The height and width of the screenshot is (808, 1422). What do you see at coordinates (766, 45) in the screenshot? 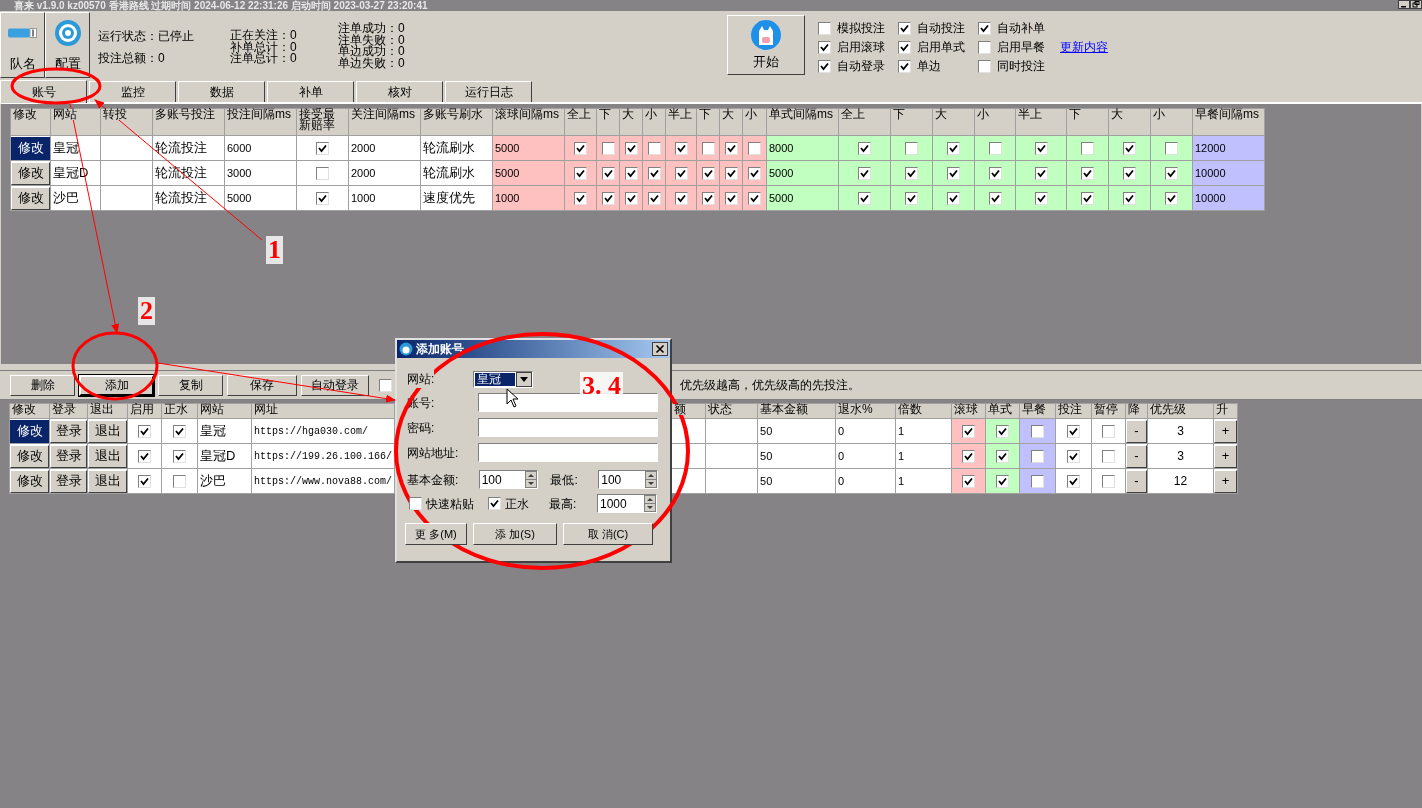
I see `start-button: 开始` at bounding box center [766, 45].